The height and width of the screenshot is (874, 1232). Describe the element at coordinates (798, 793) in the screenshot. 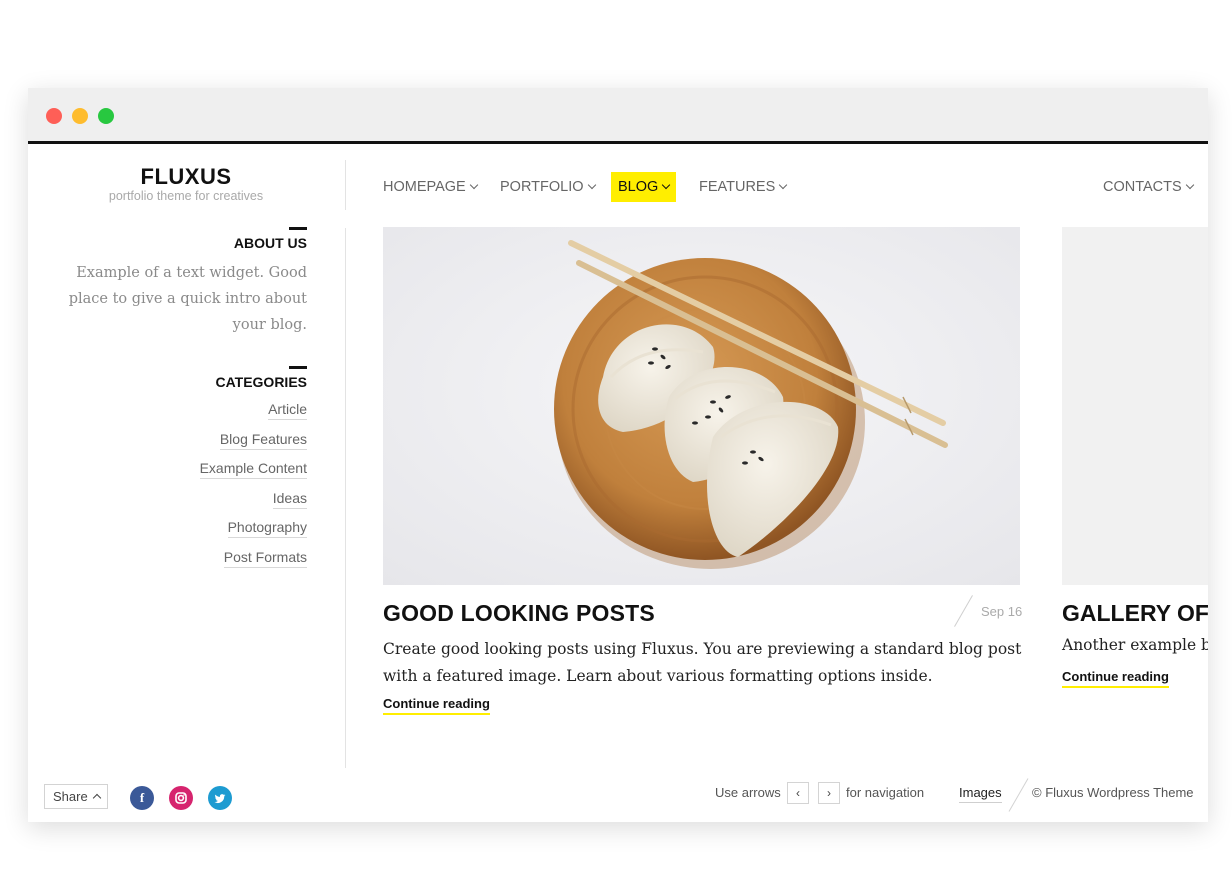

I see `prev-arrow-button: ‹` at that location.